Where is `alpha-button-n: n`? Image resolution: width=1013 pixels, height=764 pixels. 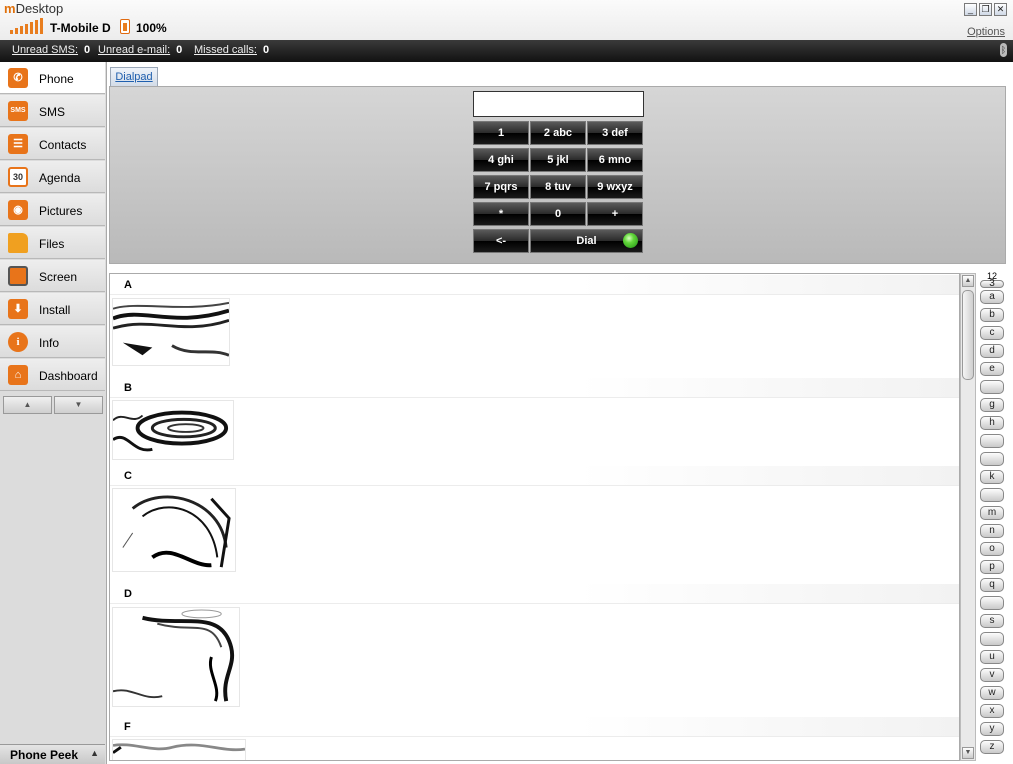 alpha-button-n: n is located at coordinates (992, 531).